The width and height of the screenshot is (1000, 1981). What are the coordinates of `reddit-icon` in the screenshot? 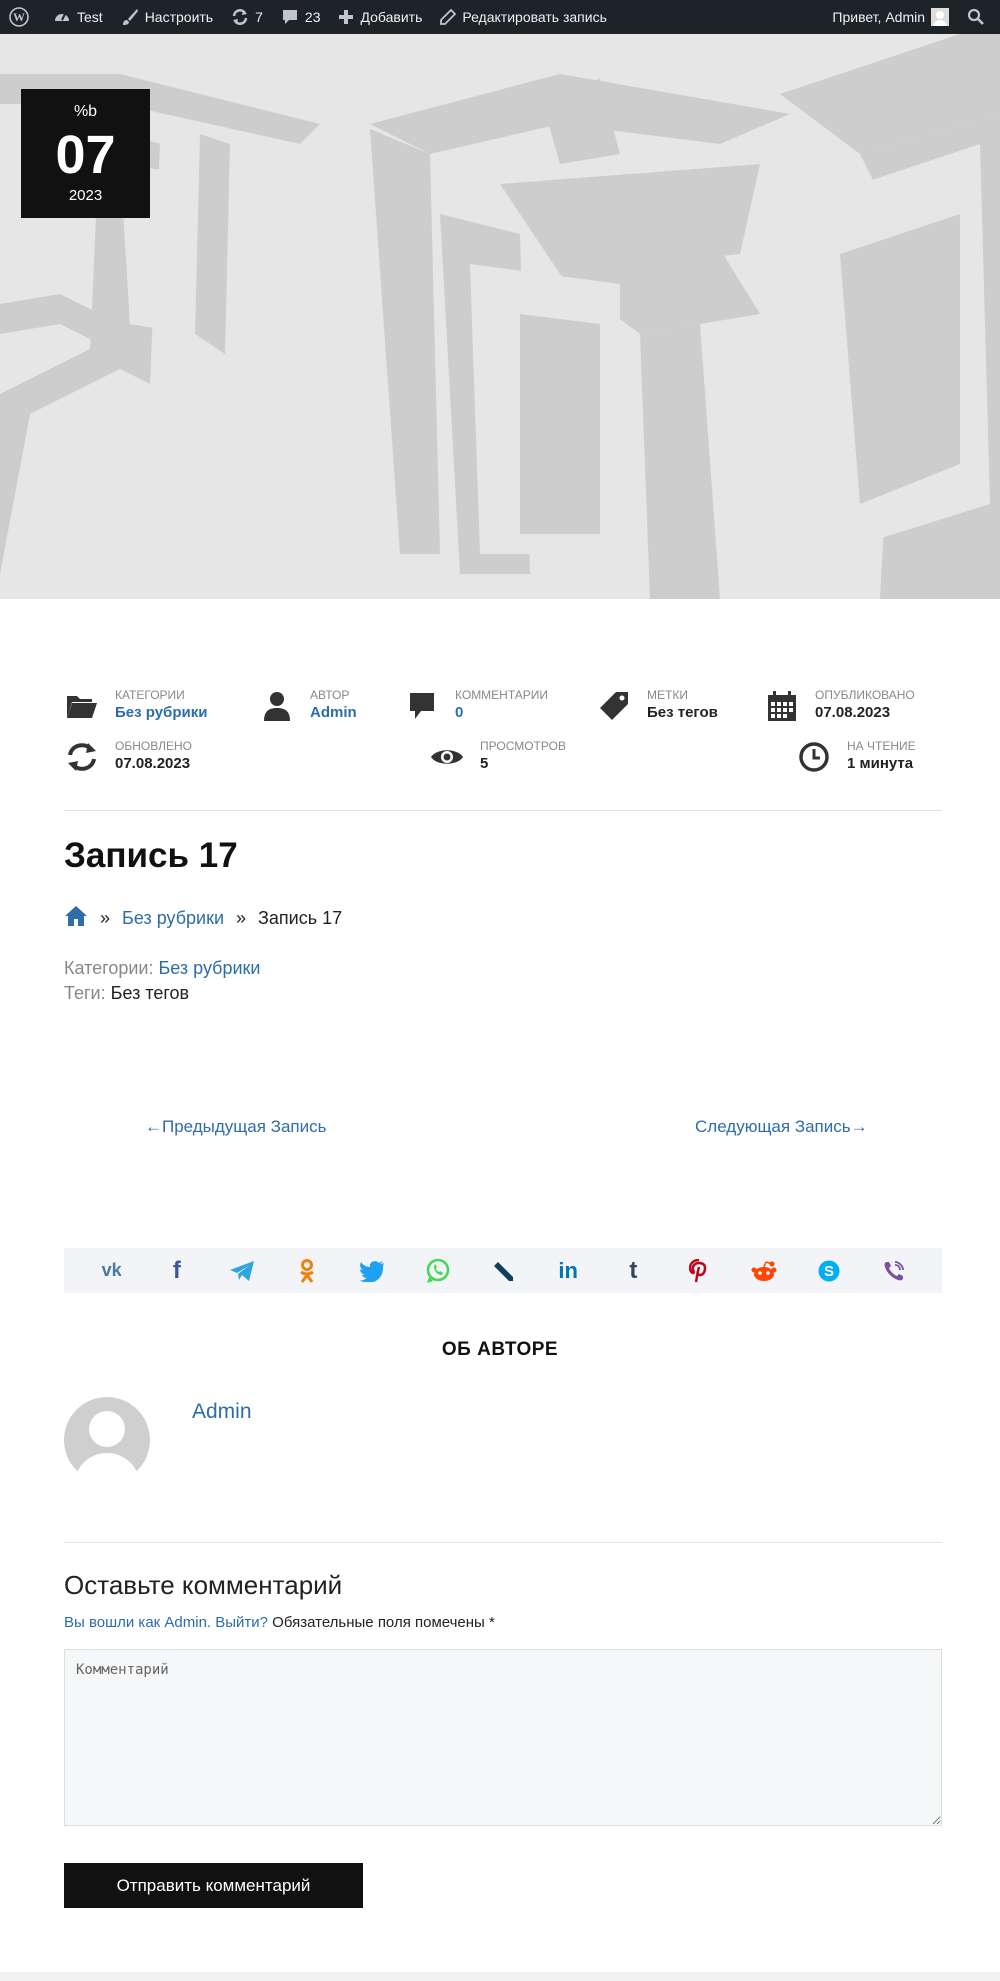 It's located at (764, 1271).